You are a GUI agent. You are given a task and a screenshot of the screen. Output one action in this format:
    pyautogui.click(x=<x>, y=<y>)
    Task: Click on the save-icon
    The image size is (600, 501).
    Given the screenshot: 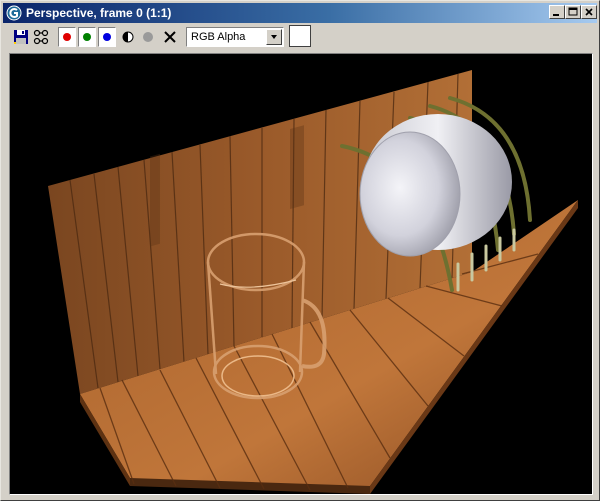 What is the action you would take?
    pyautogui.click(x=21, y=37)
    